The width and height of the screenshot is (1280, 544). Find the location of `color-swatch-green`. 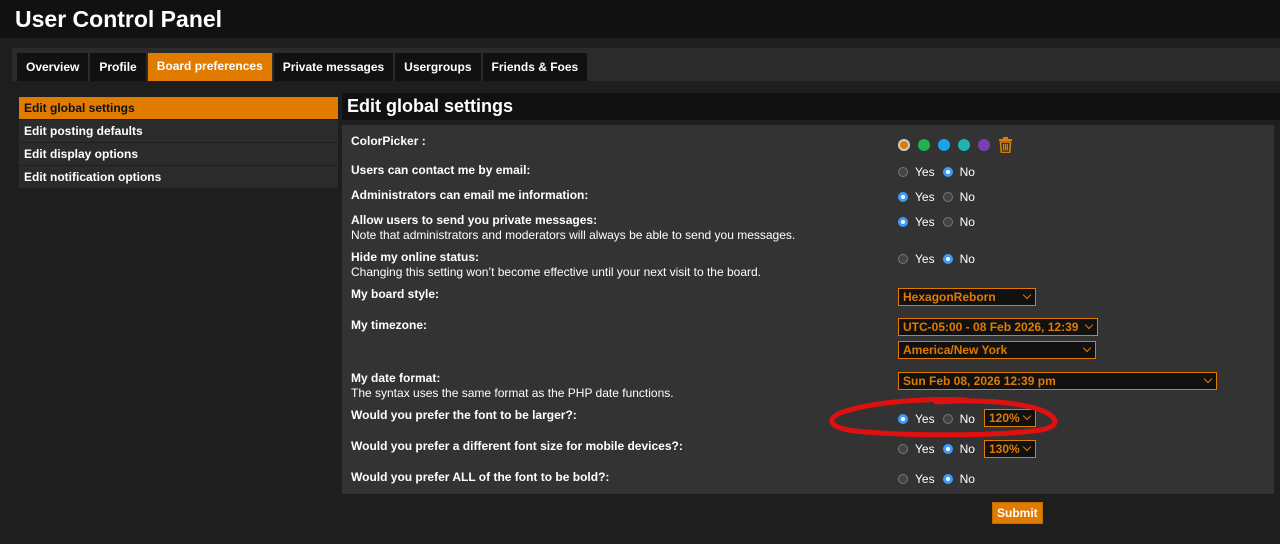

color-swatch-green is located at coordinates (924, 144).